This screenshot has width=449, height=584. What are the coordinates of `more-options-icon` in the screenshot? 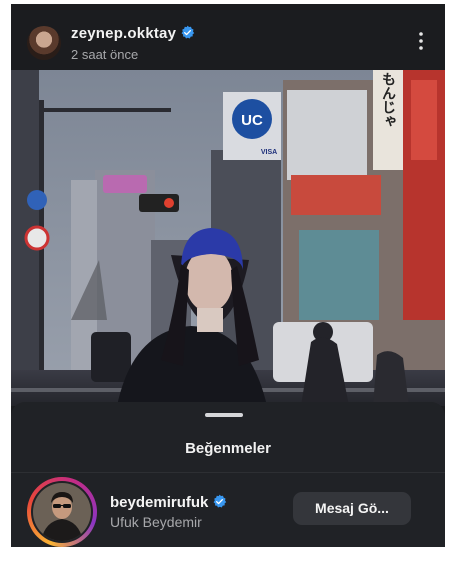 It's located at (421, 41).